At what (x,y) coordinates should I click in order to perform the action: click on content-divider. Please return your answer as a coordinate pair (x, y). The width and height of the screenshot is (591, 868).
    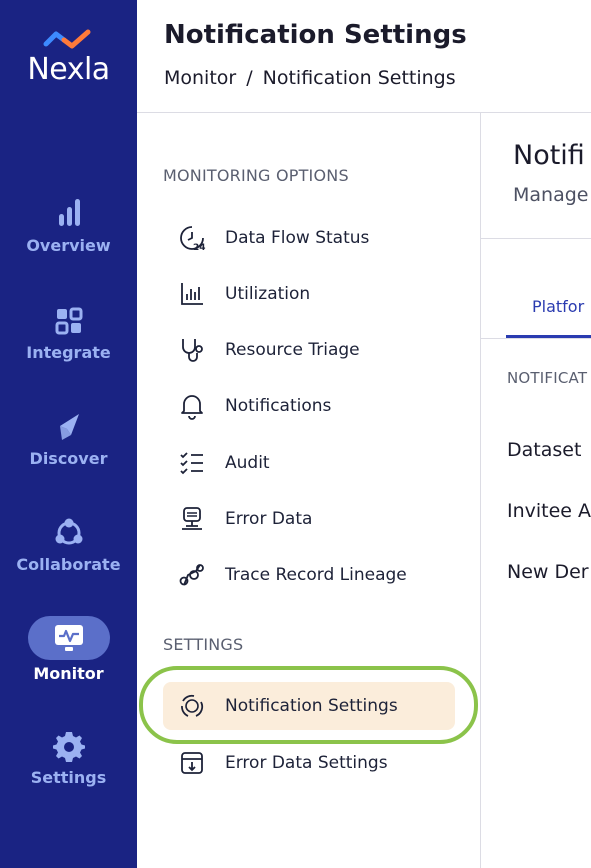
    Looking at the image, I should click on (536, 238).